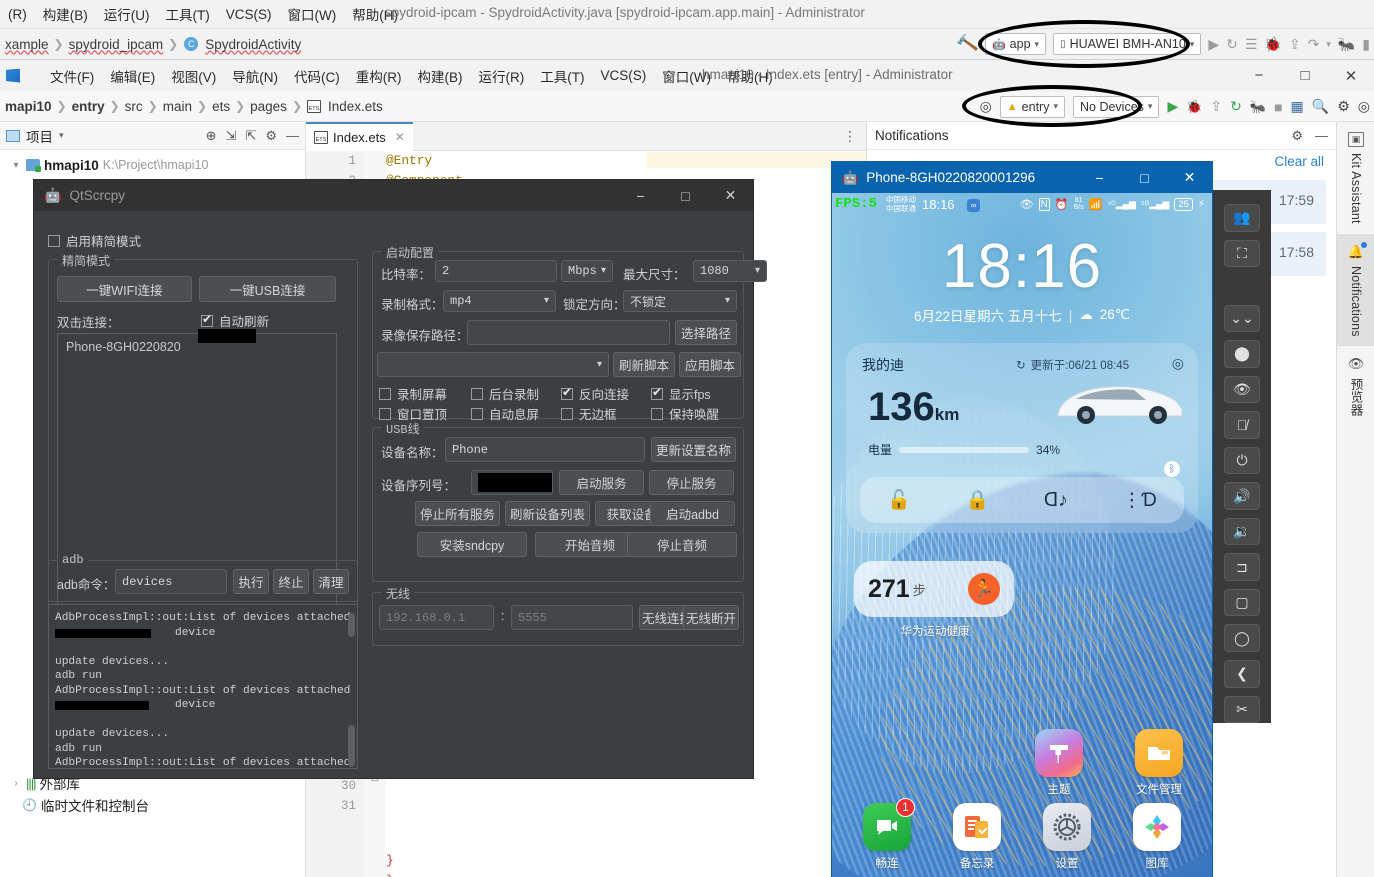  Describe the element at coordinates (545, 449) in the screenshot. I see `devname-input: Phone` at that location.